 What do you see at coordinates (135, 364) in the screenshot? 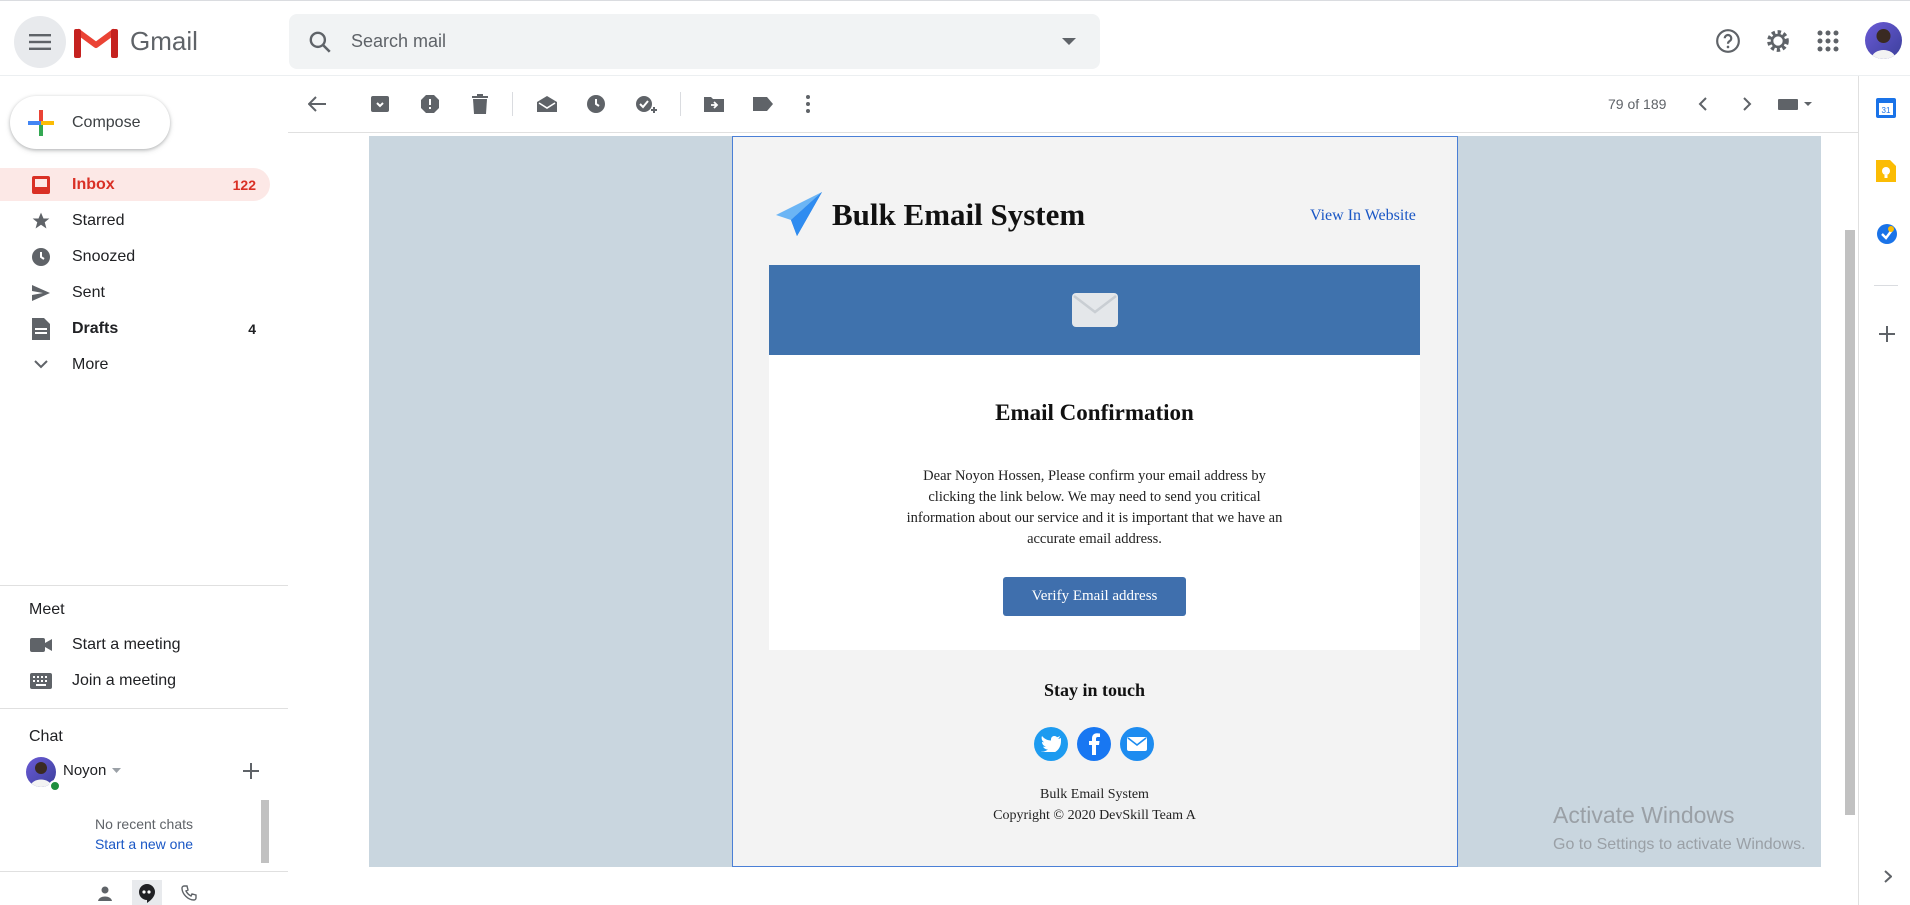
I see `sidebar-item-more: More` at bounding box center [135, 364].